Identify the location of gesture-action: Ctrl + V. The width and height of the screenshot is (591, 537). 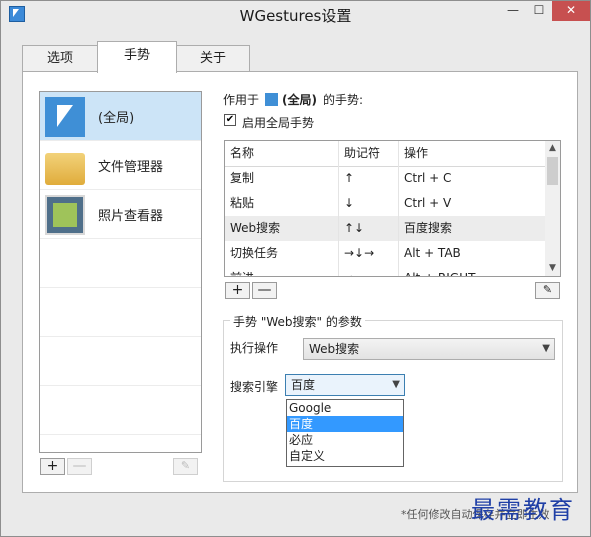
(428, 203).